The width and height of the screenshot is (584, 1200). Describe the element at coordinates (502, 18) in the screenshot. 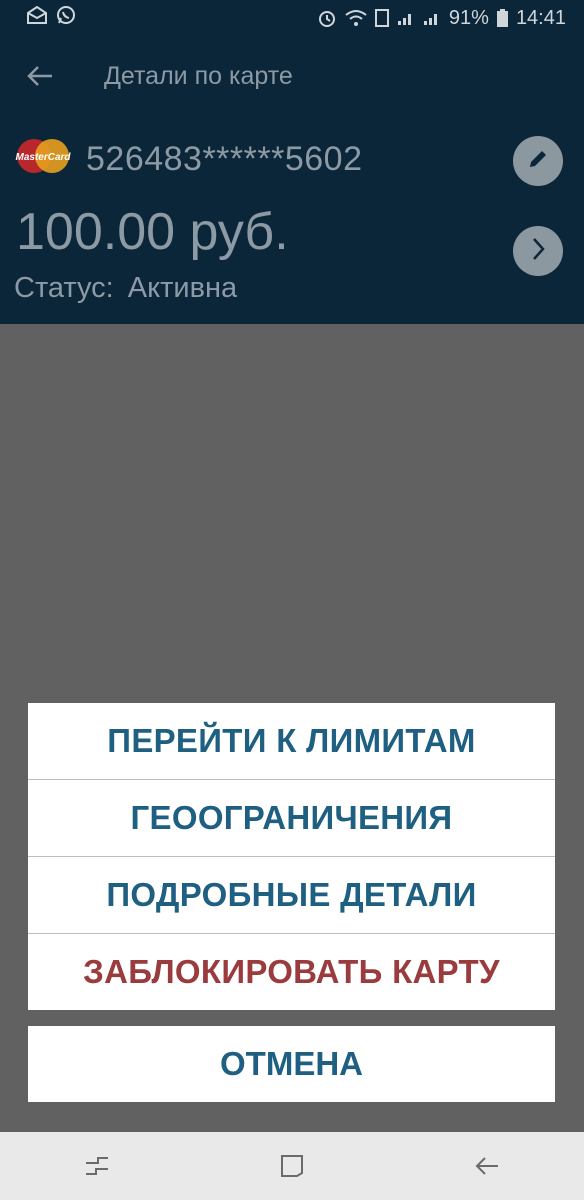

I see `battery-icon` at that location.